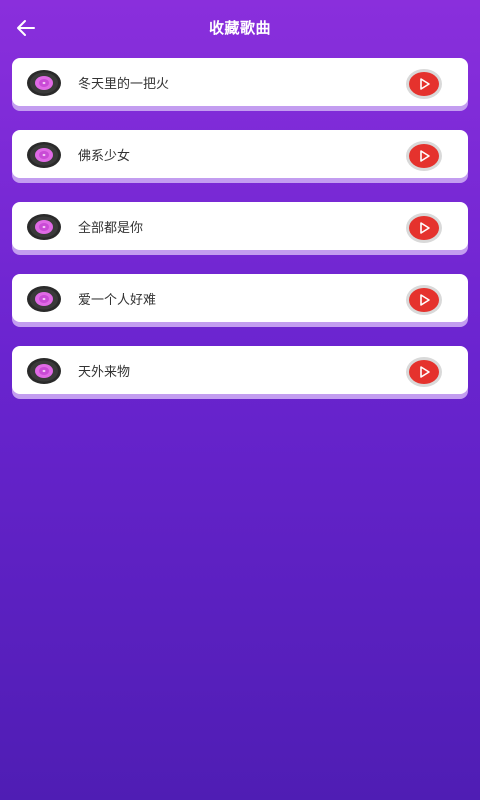 This screenshot has height=800, width=480. Describe the element at coordinates (240, 298) in the screenshot. I see `song-item: 爱一个人好难` at that location.